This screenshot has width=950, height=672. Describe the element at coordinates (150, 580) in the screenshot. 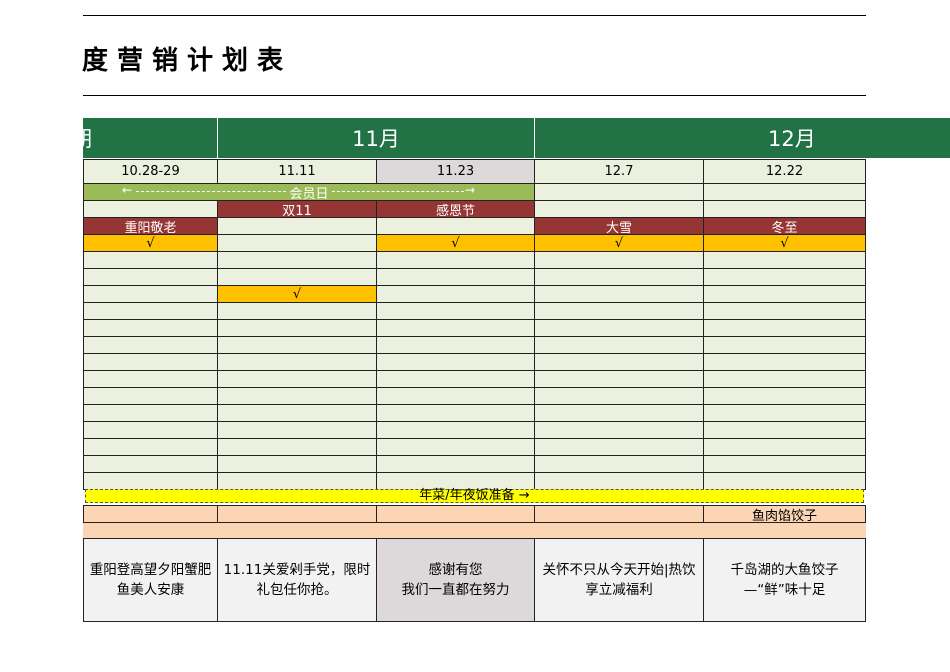

I see `summary-cell: 重阳登高望夕阳蟹肥鱼美人安康` at that location.